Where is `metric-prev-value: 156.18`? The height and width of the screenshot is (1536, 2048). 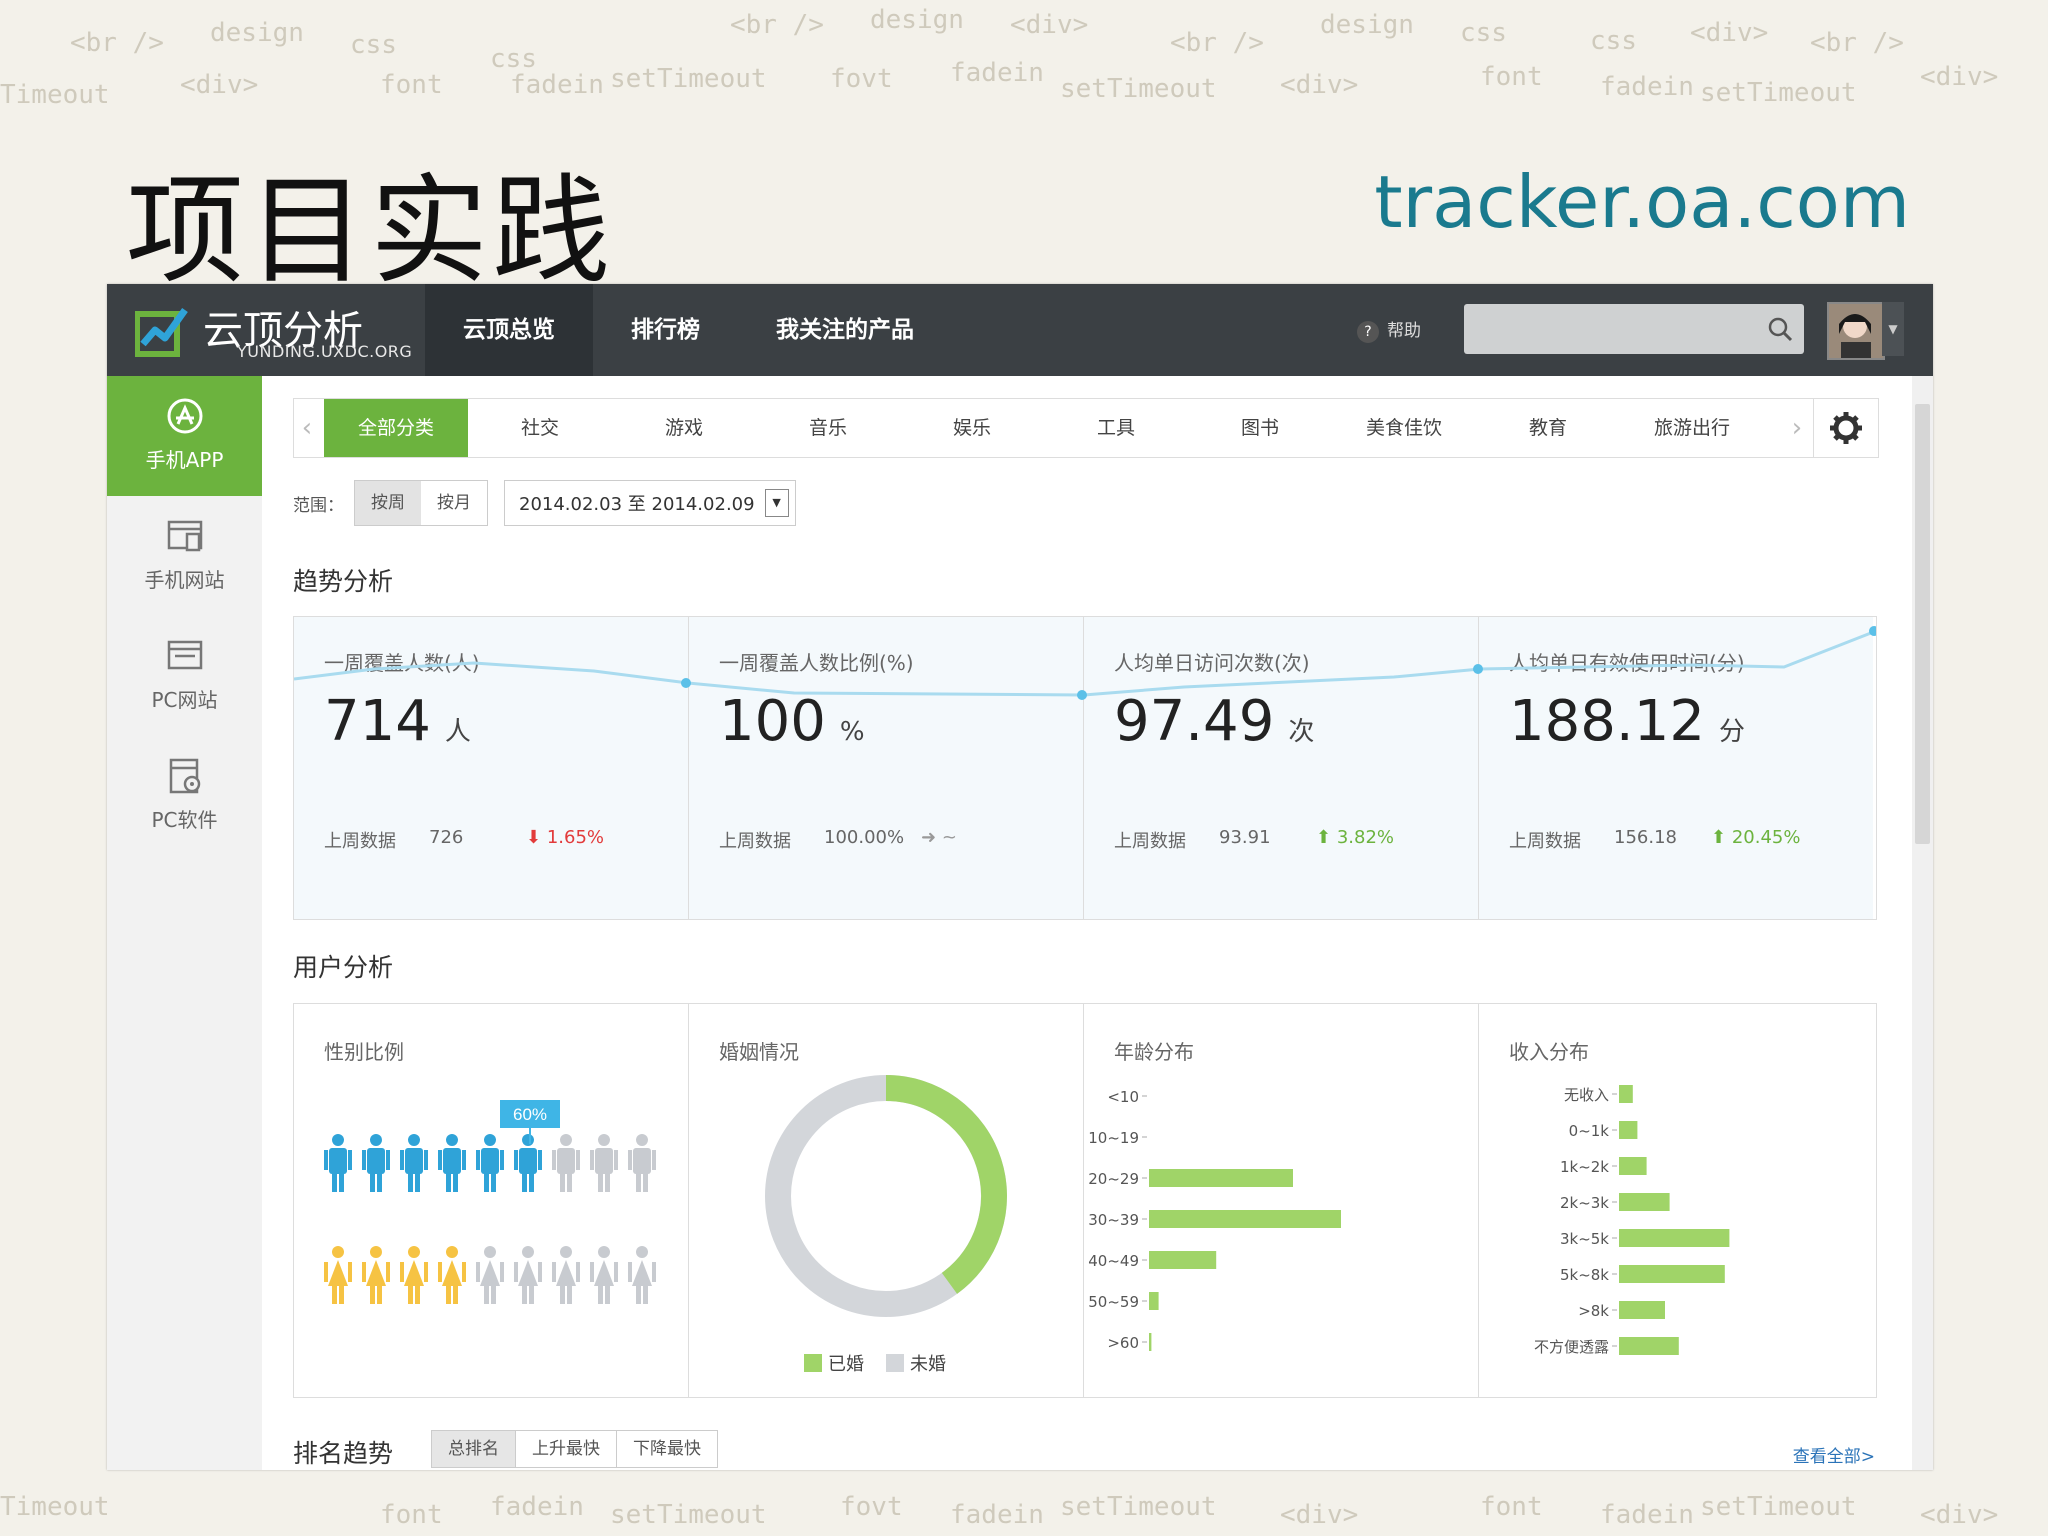 metric-prev-value: 156.18 is located at coordinates (1645, 837).